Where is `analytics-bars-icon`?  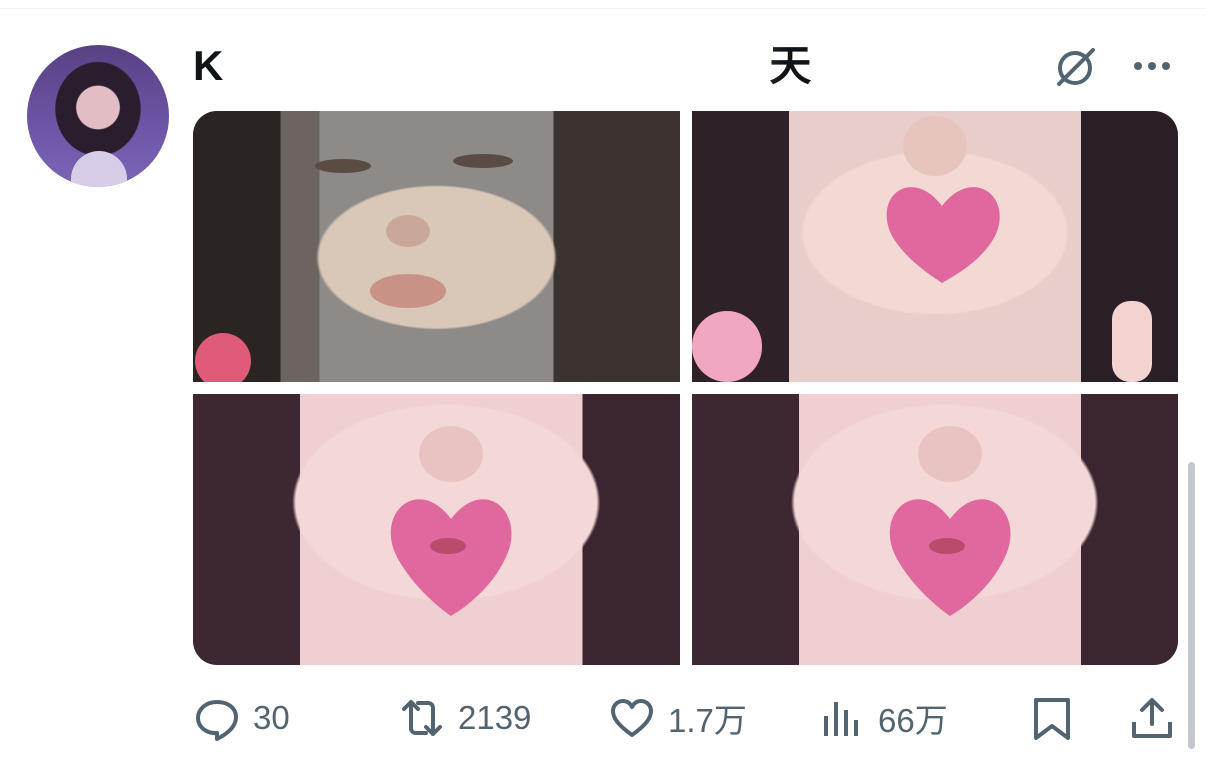
analytics-bars-icon is located at coordinates (841, 719).